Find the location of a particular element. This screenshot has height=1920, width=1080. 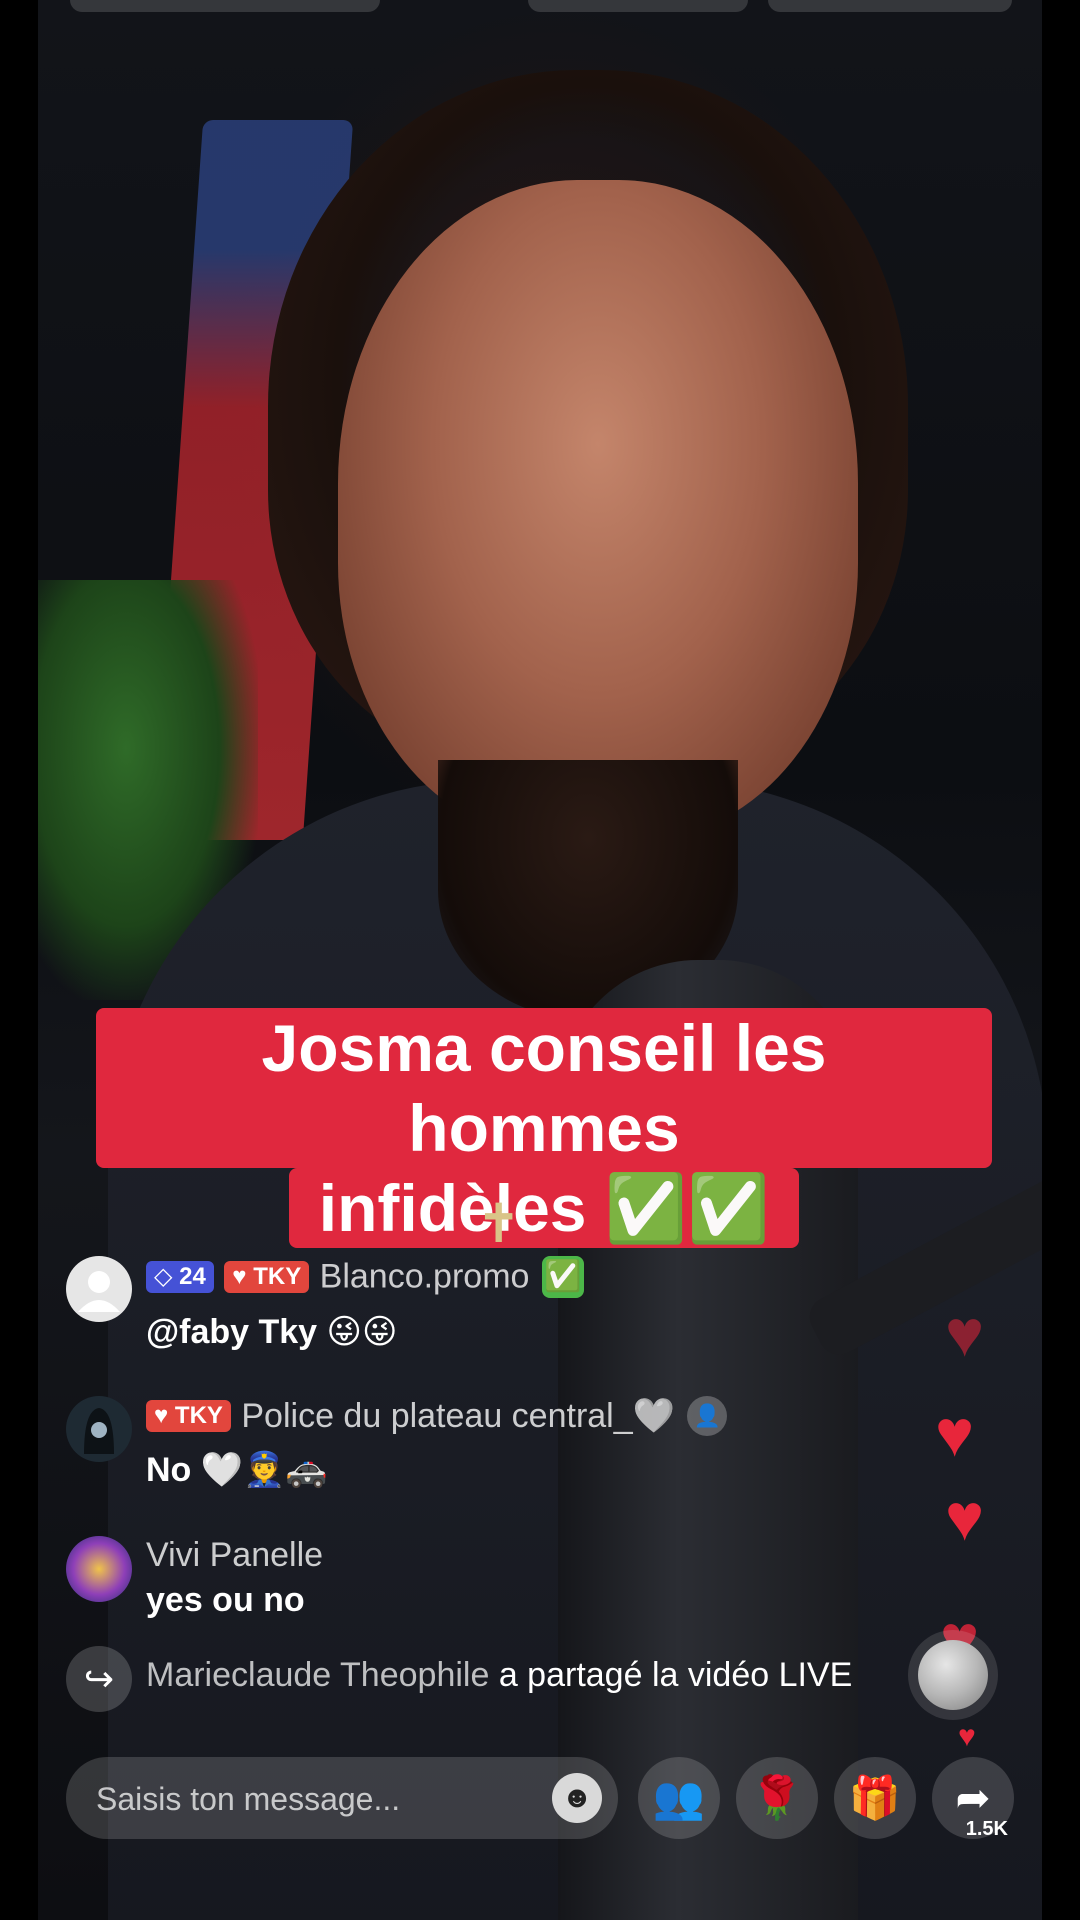

chat-text: yes ou no is located at coordinates (225, 1600).